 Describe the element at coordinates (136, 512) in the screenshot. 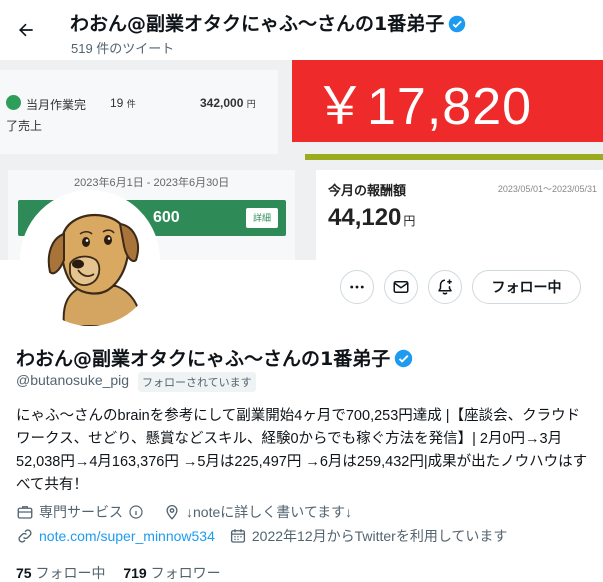

I see `info-icon` at that location.